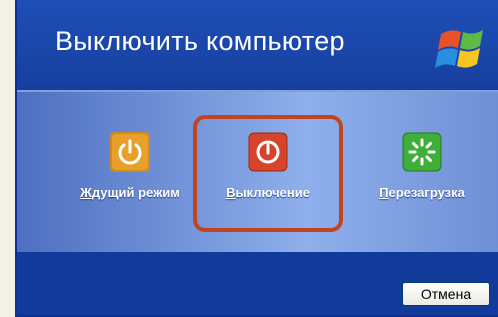 Image resolution: width=498 pixels, height=317 pixels. I want to click on restart-option: Перезагрузка, so click(422, 166).